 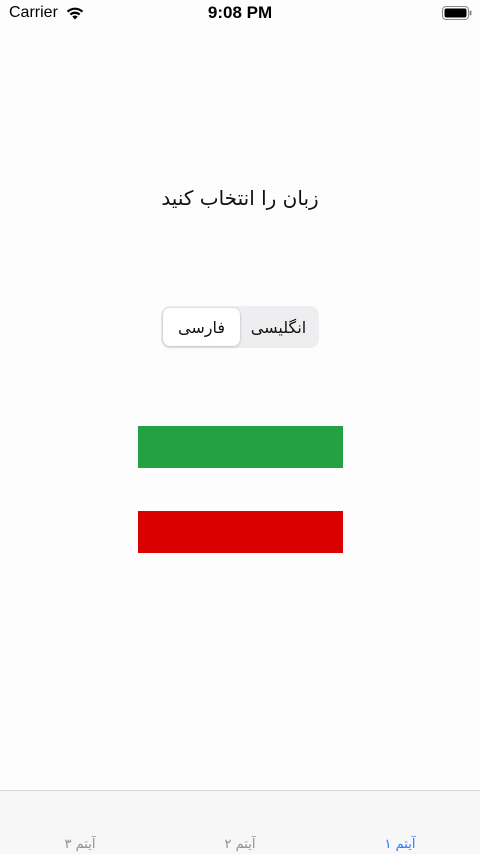 I want to click on tab-item-1: آیتم ۱, so click(x=400, y=844).